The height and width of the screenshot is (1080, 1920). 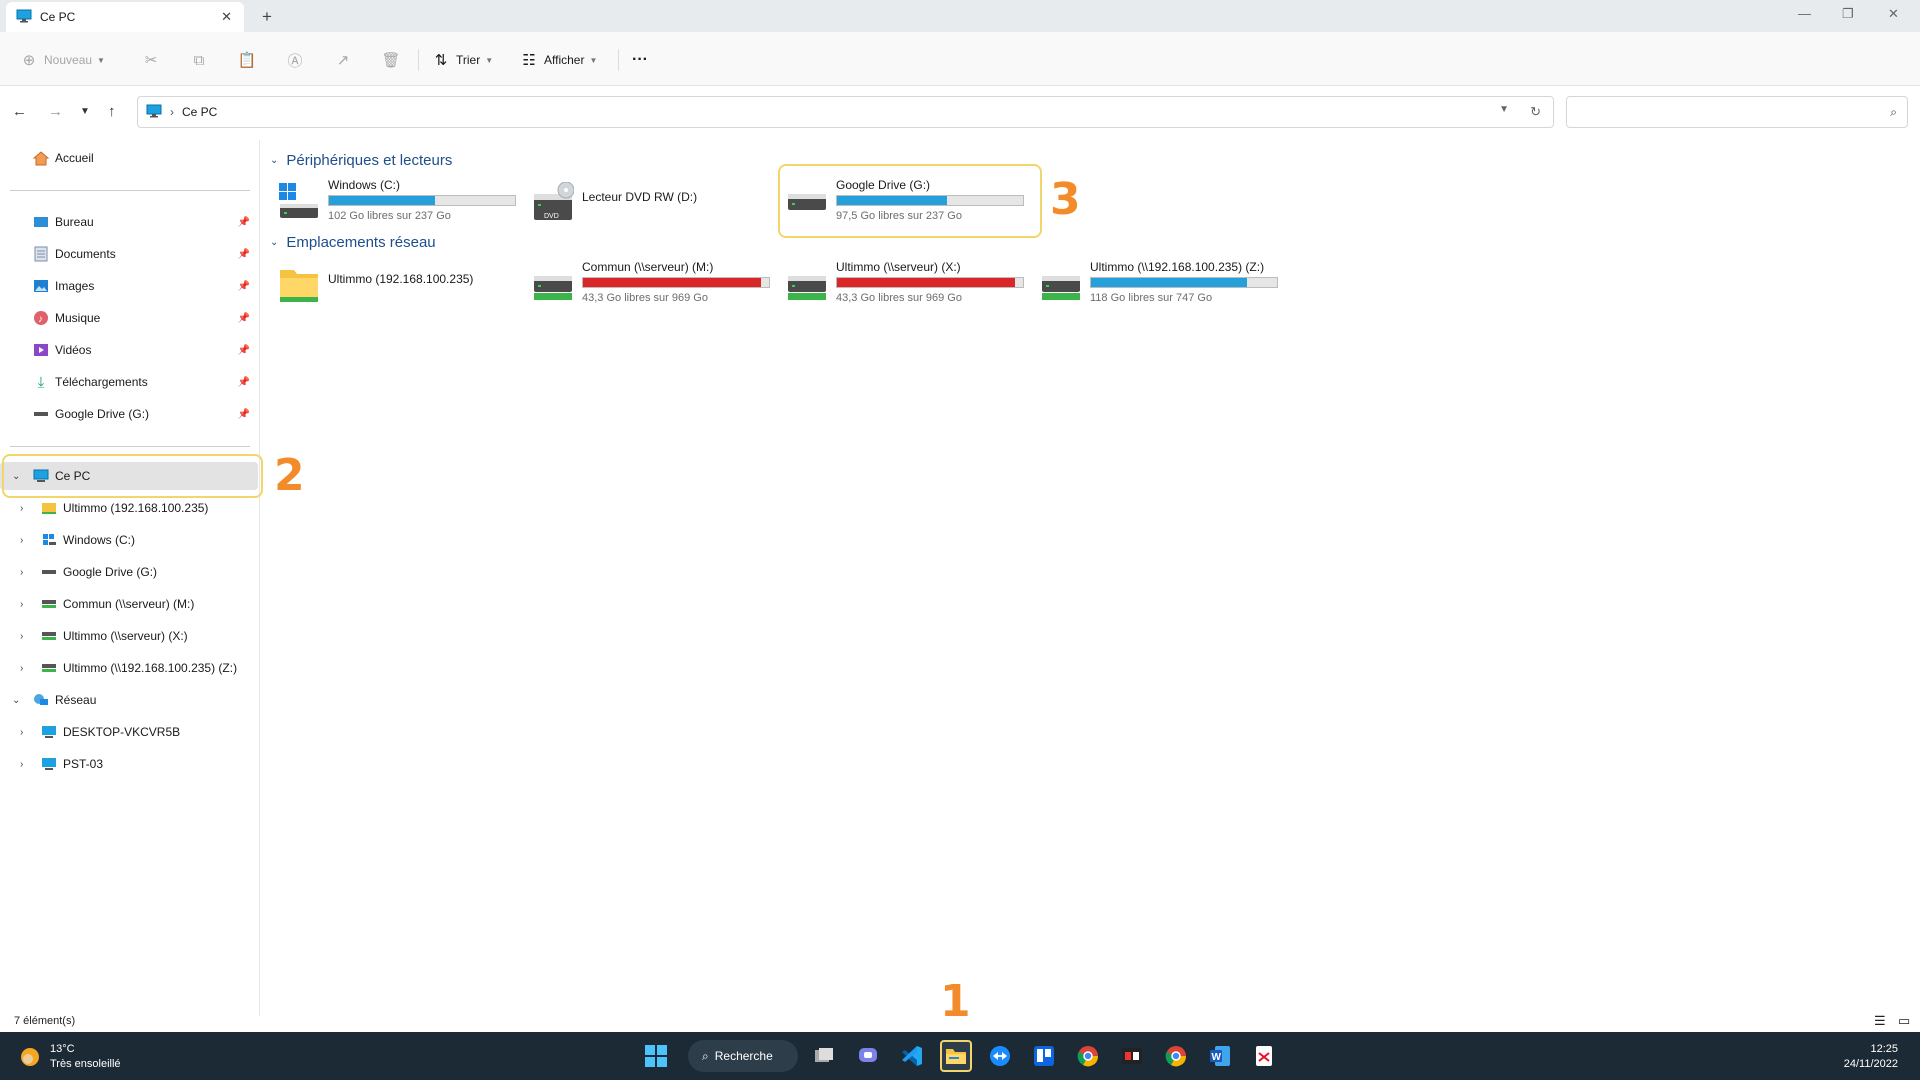 What do you see at coordinates (1151, 298) in the screenshot?
I see `drive-free-space: 118 Go libres sur 747 Go` at bounding box center [1151, 298].